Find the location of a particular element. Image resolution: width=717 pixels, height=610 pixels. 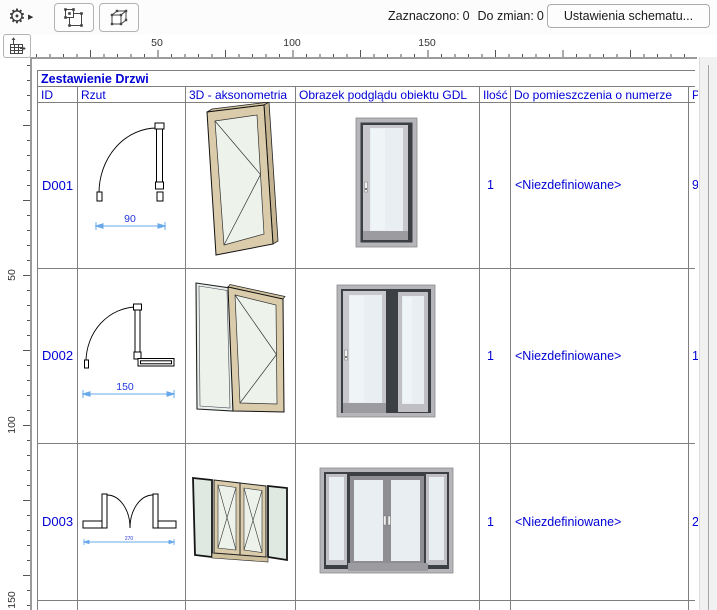

vertical-scrollbar is located at coordinates (708, 333).